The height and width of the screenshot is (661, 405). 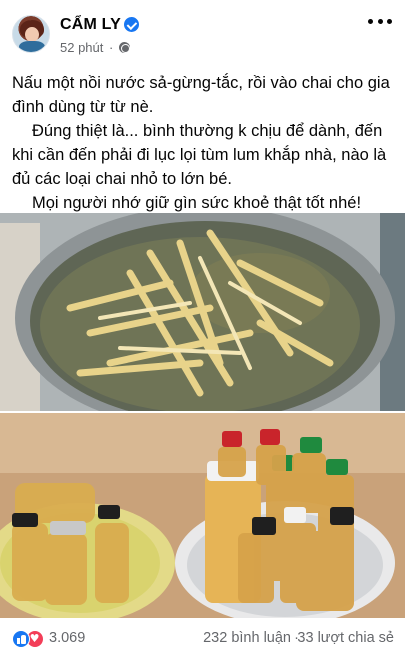 I want to click on avatar-face, so click(x=32, y=34).